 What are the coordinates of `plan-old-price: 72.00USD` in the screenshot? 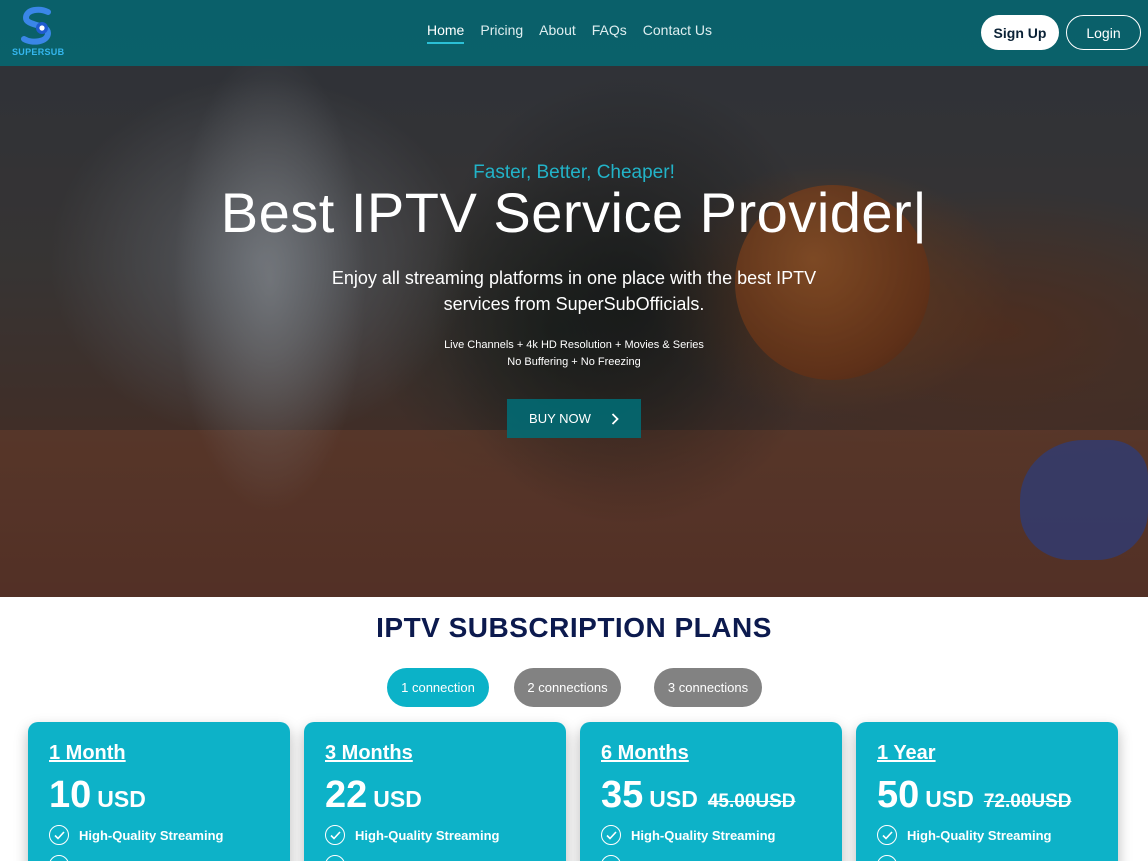 It's located at (1027, 801).